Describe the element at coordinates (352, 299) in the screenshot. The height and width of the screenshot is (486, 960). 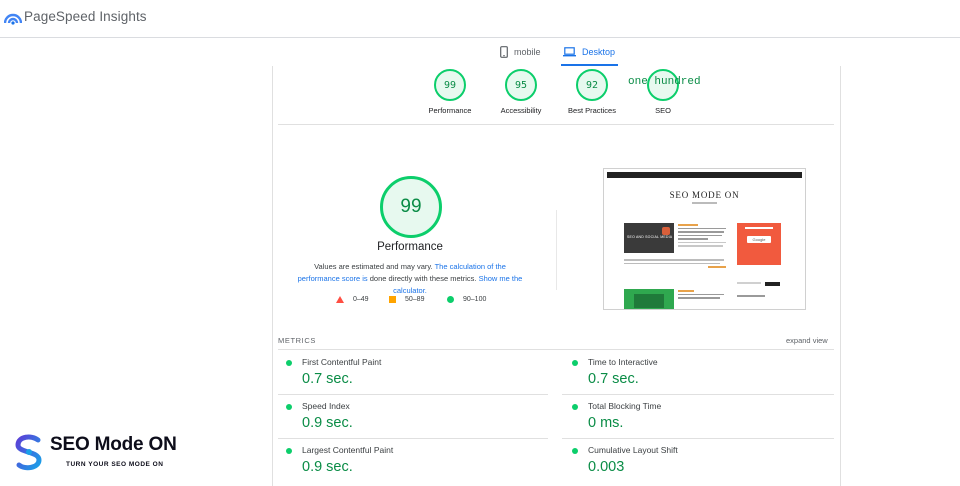
I see `legend-fail: 0–49` at that location.